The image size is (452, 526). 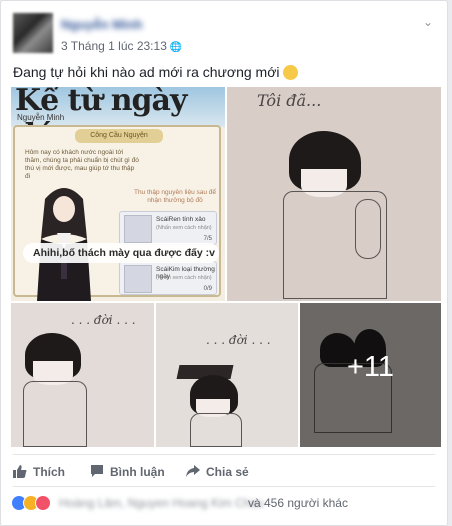 I want to click on post-header: Nguyễn Minh 3 Tháng 1 lúc 23:13 🌐 ⌄, so click(x=224, y=34).